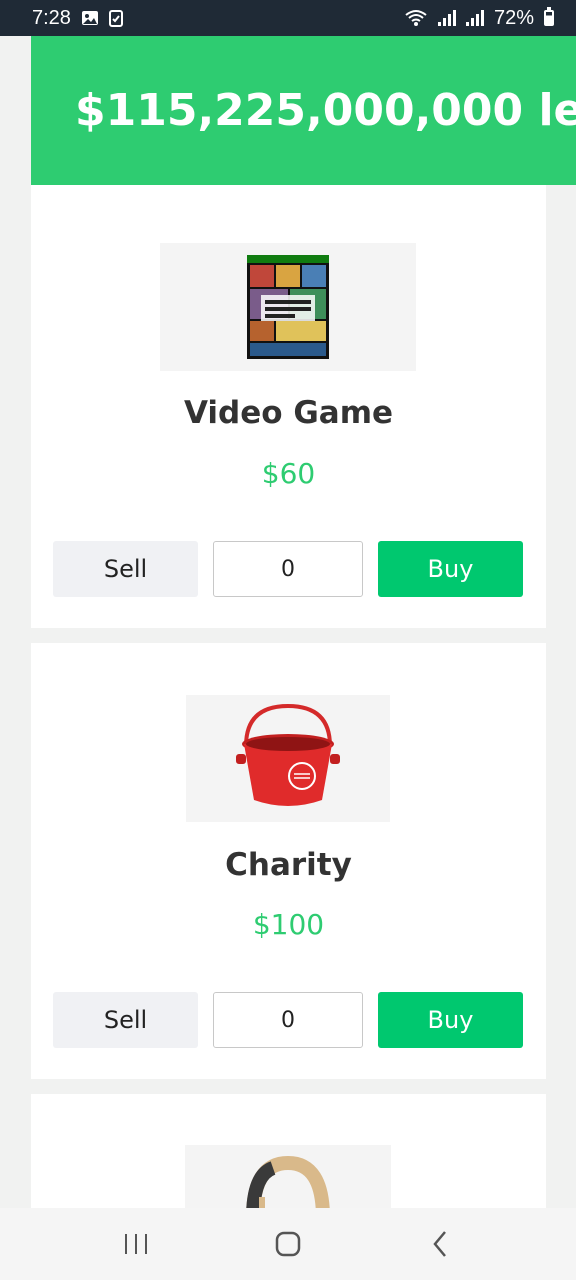  Describe the element at coordinates (288, 18) in the screenshot. I see `status-bar: 7:28 72%` at that location.